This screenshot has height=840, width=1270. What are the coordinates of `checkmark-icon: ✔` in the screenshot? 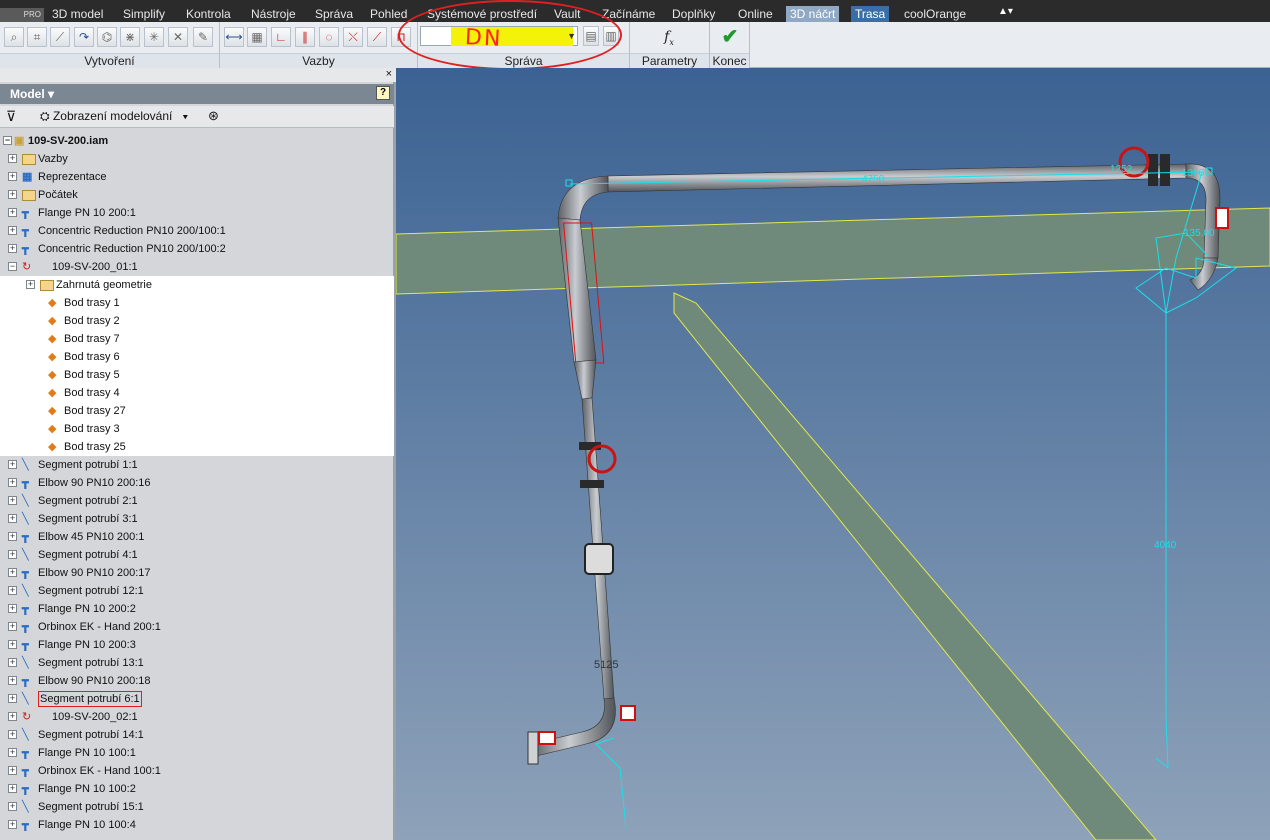 It's located at (730, 38).